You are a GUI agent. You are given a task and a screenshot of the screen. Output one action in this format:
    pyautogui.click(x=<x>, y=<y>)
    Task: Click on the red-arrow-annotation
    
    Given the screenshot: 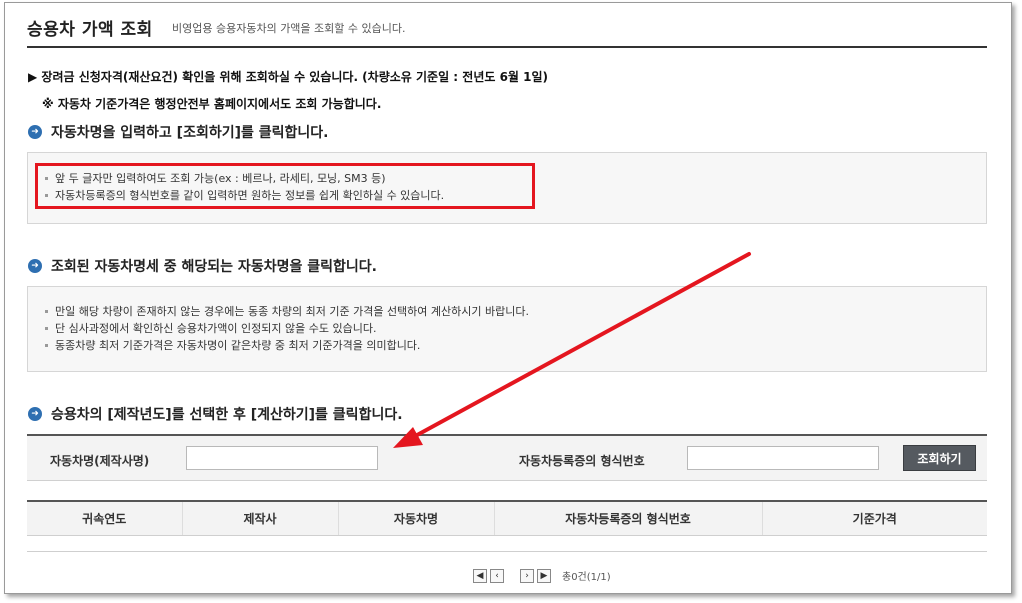 What is the action you would take?
    pyautogui.click(x=572, y=350)
    